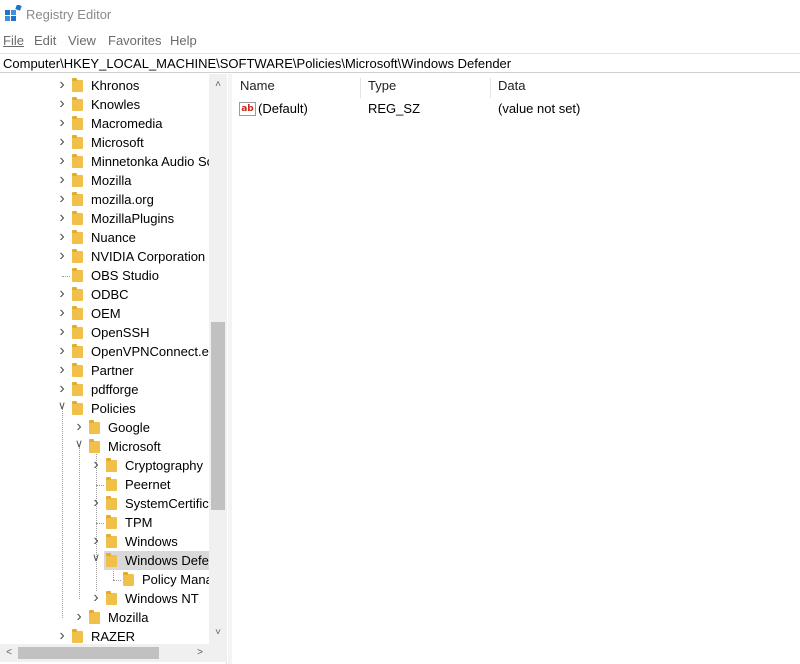  I want to click on tree-item-label: Nuance, so click(113, 237).